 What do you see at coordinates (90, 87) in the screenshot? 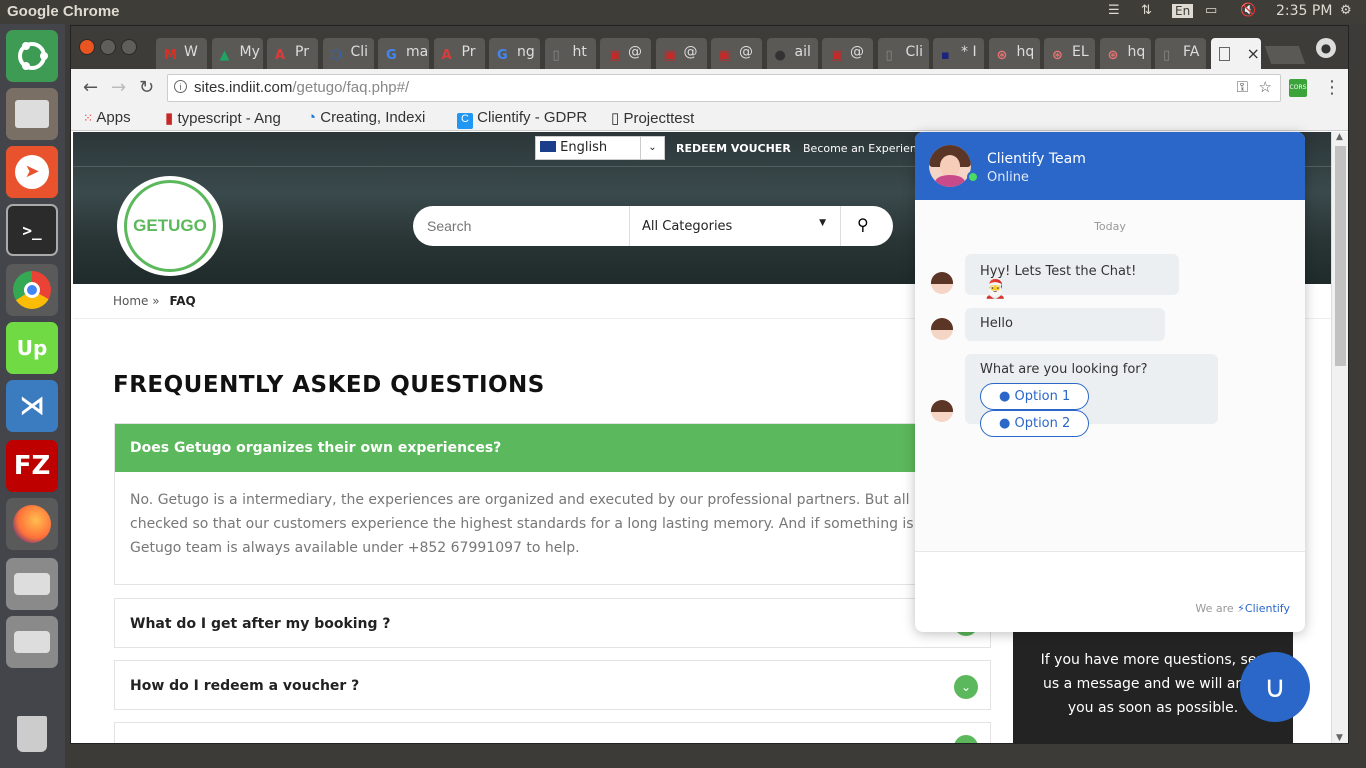
I see `back-icon: ←` at bounding box center [90, 87].